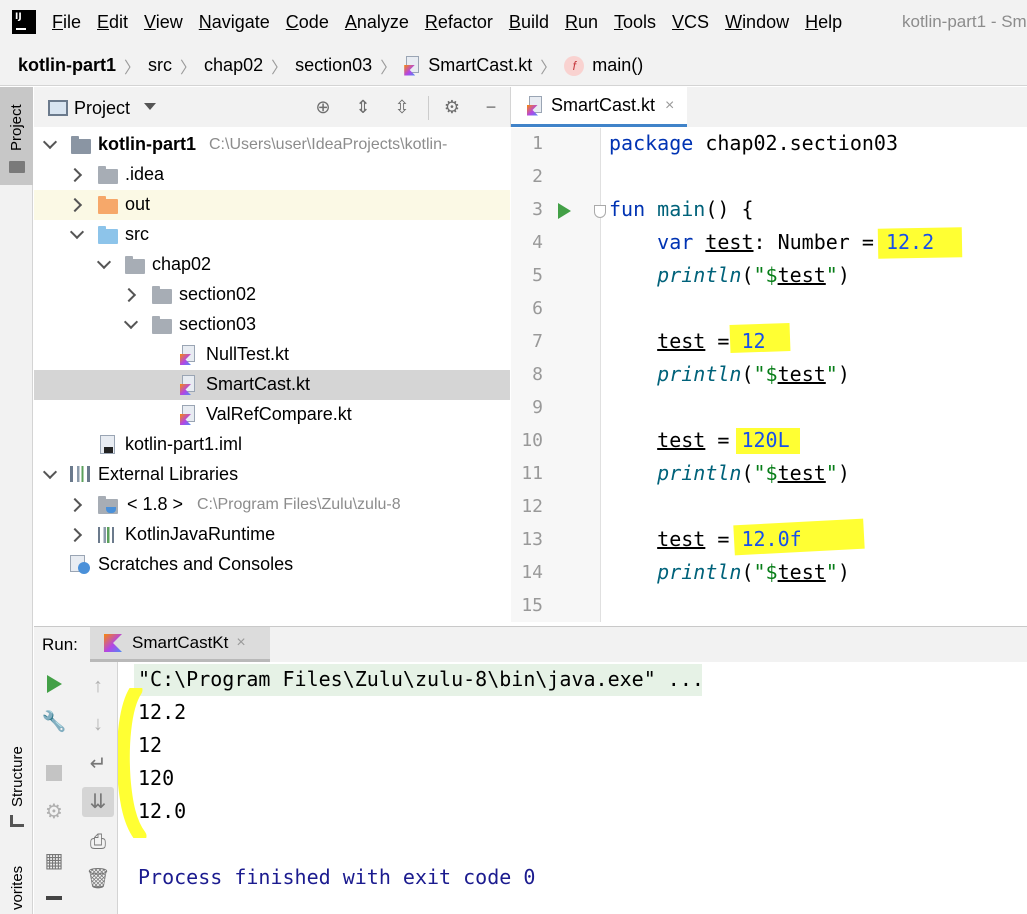 Image resolution: width=1027 pixels, height=914 pixels. Describe the element at coordinates (66, 22) in the screenshot. I see `menu-file: File` at that location.